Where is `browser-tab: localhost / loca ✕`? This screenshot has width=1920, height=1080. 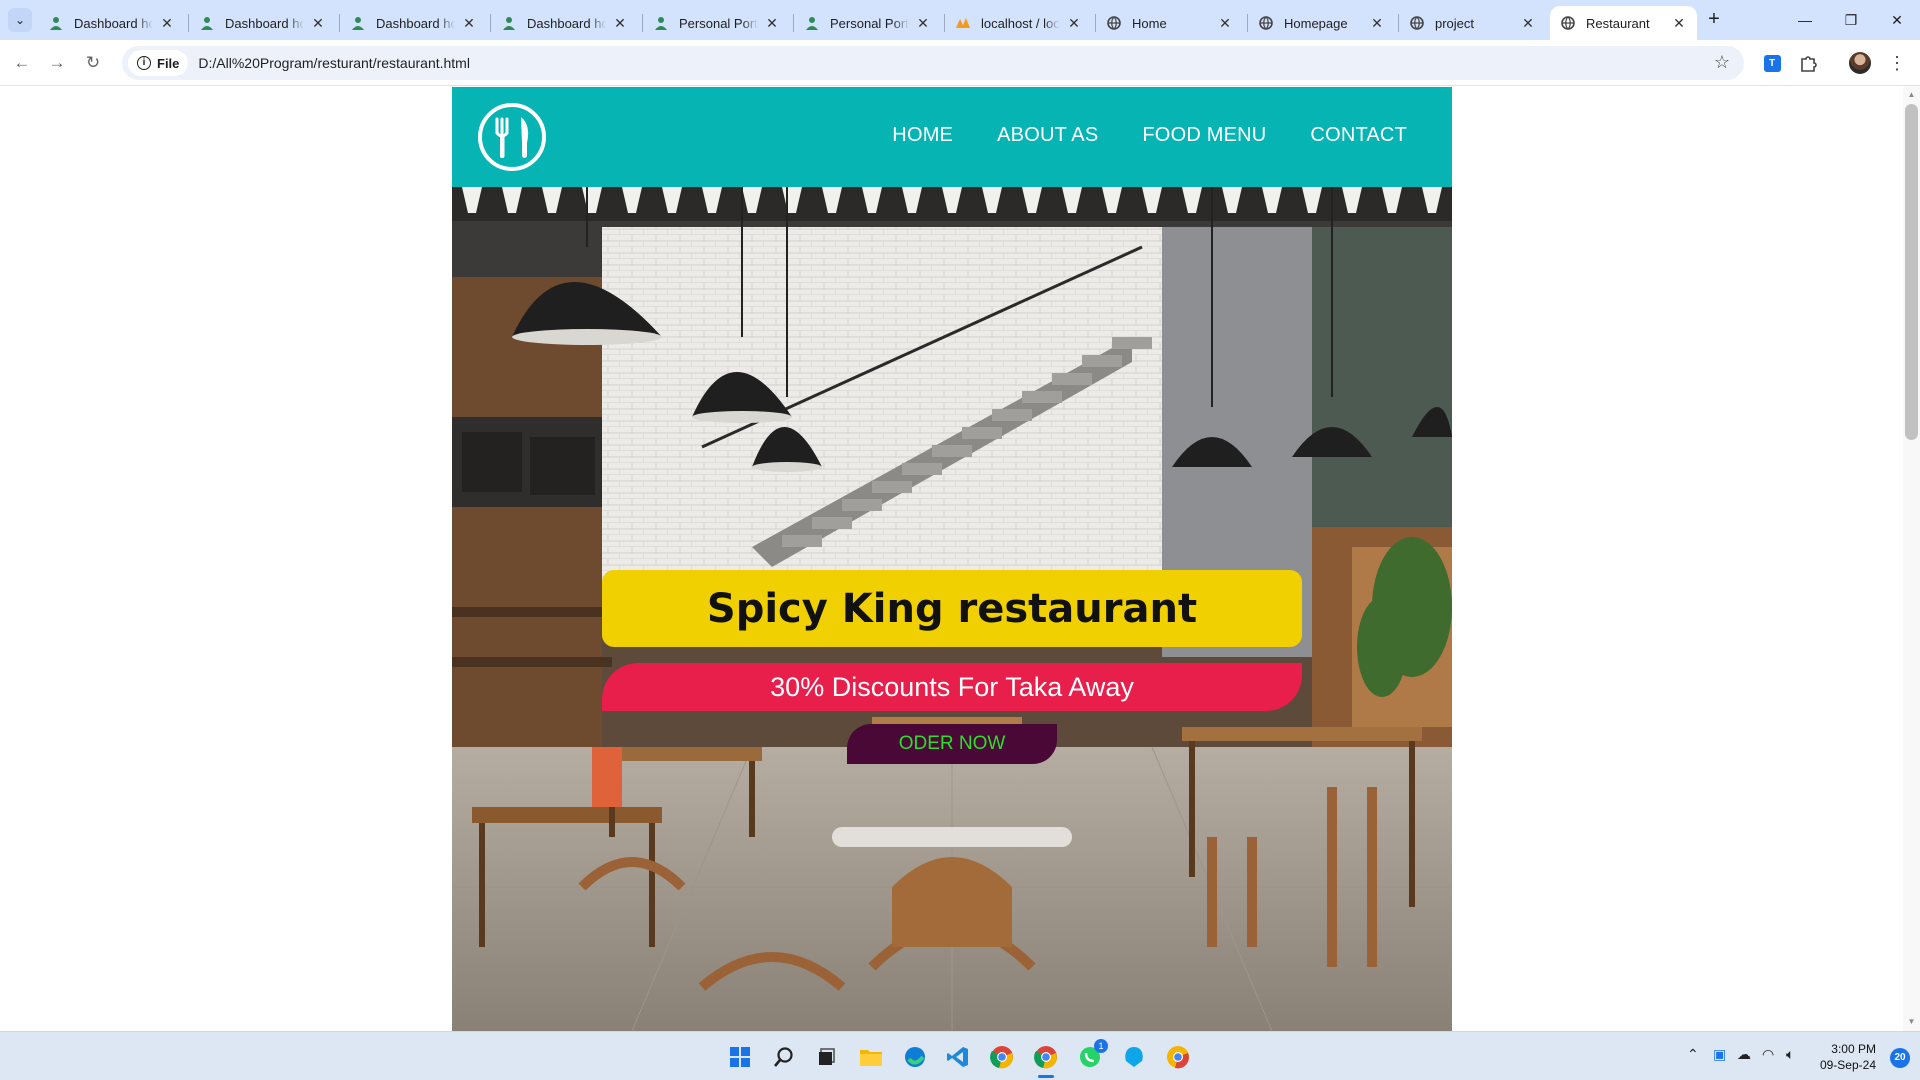
browser-tab: localhost / loca ✕ is located at coordinates (1018, 23).